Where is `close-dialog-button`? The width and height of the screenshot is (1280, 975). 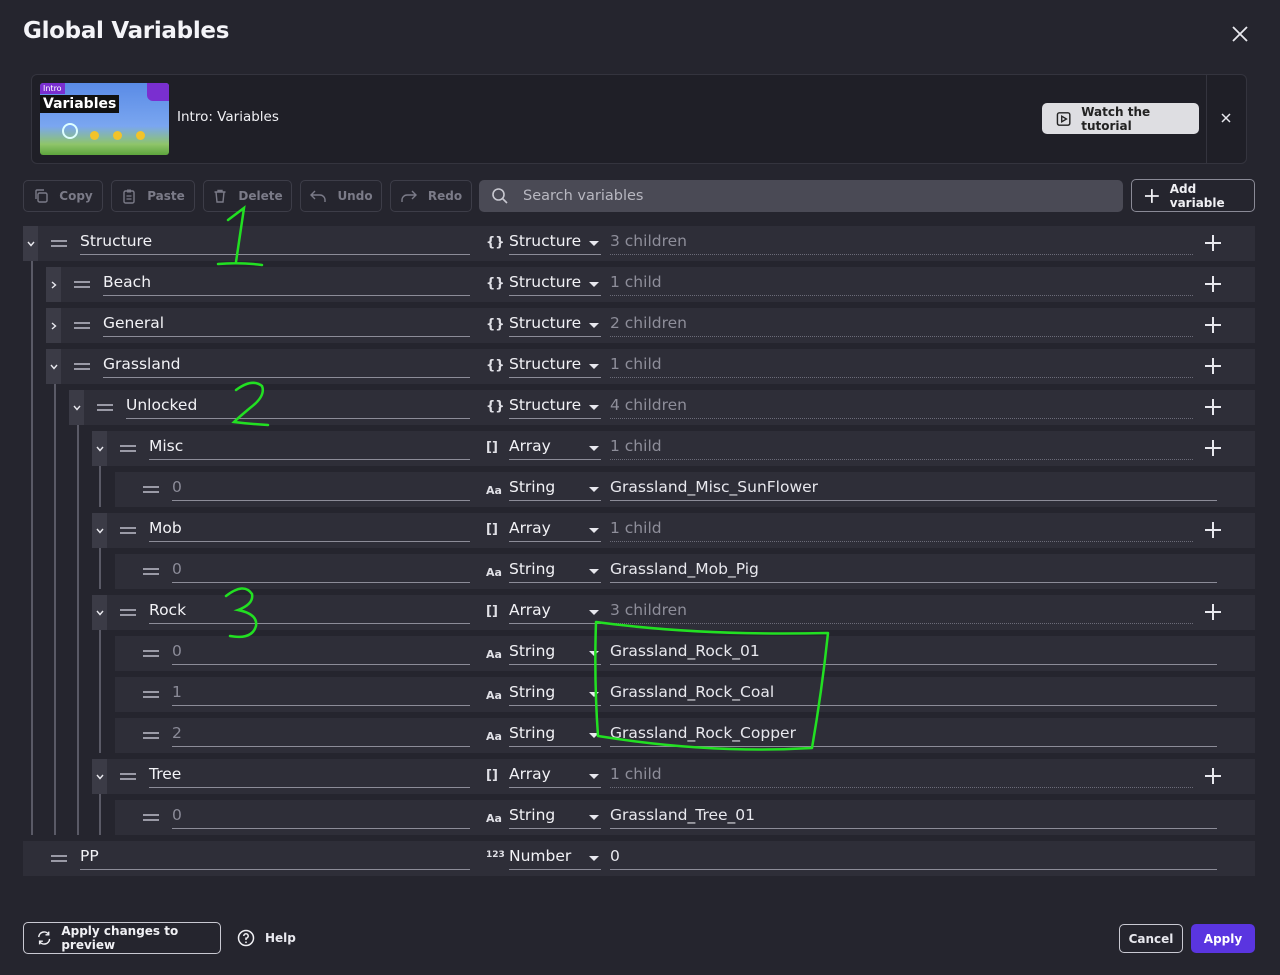
close-dialog-button is located at coordinates (1240, 34).